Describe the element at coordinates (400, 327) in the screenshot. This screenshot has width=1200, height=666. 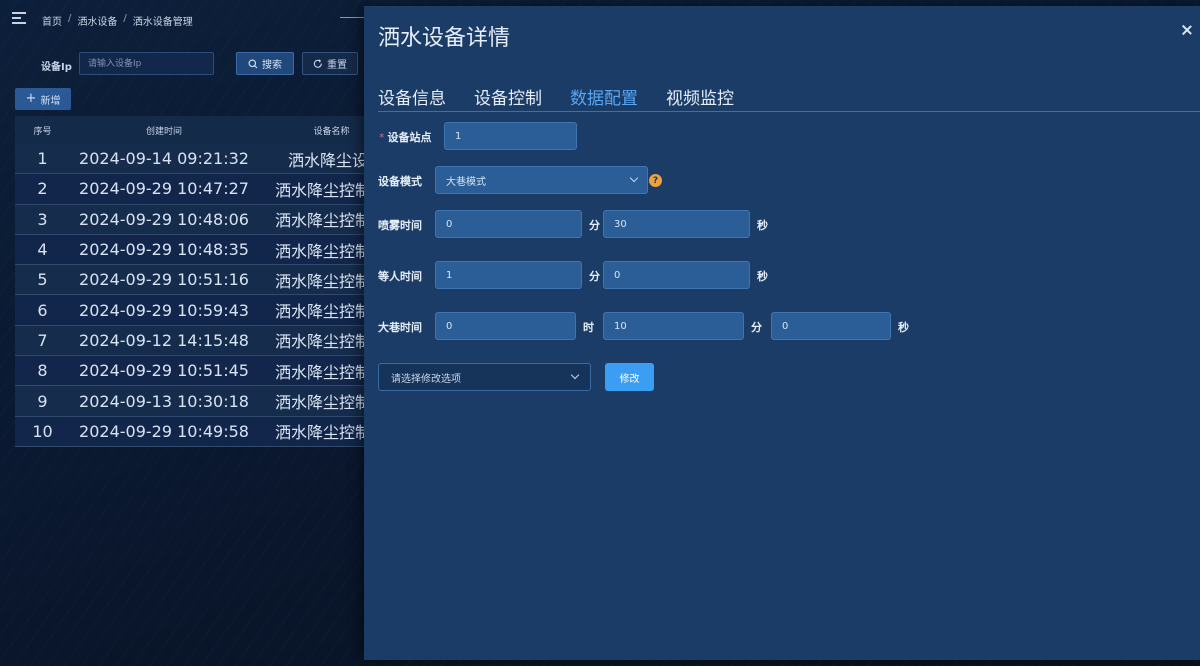
I see `alley-label: 大巷时间` at that location.